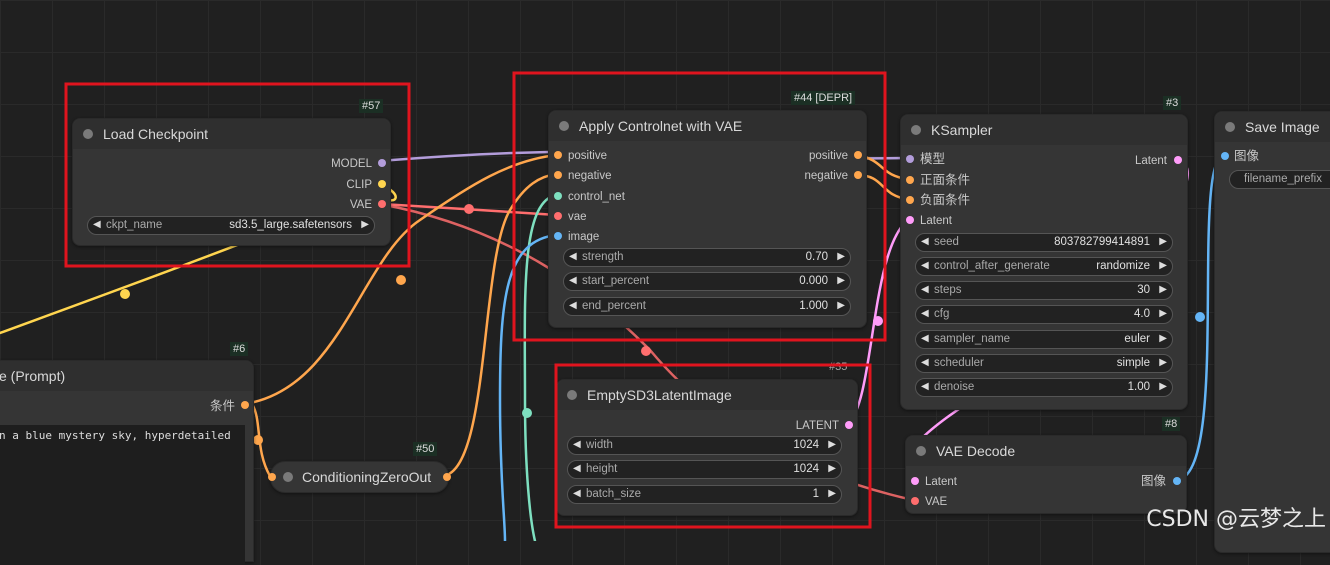 The image size is (1330, 565). Describe the element at coordinates (558, 196) in the screenshot. I see `input-control-net-socket` at that location.